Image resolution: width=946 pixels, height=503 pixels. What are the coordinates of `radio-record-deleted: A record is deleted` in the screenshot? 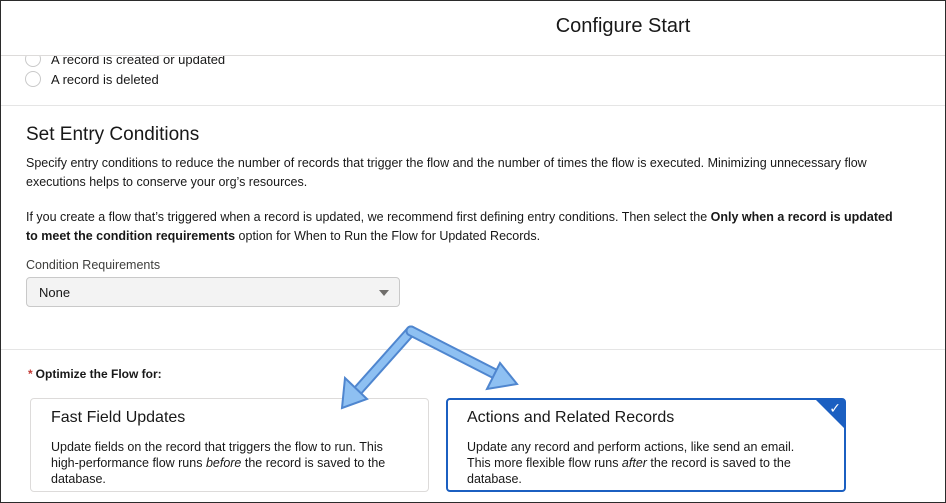 It's located at (92, 79).